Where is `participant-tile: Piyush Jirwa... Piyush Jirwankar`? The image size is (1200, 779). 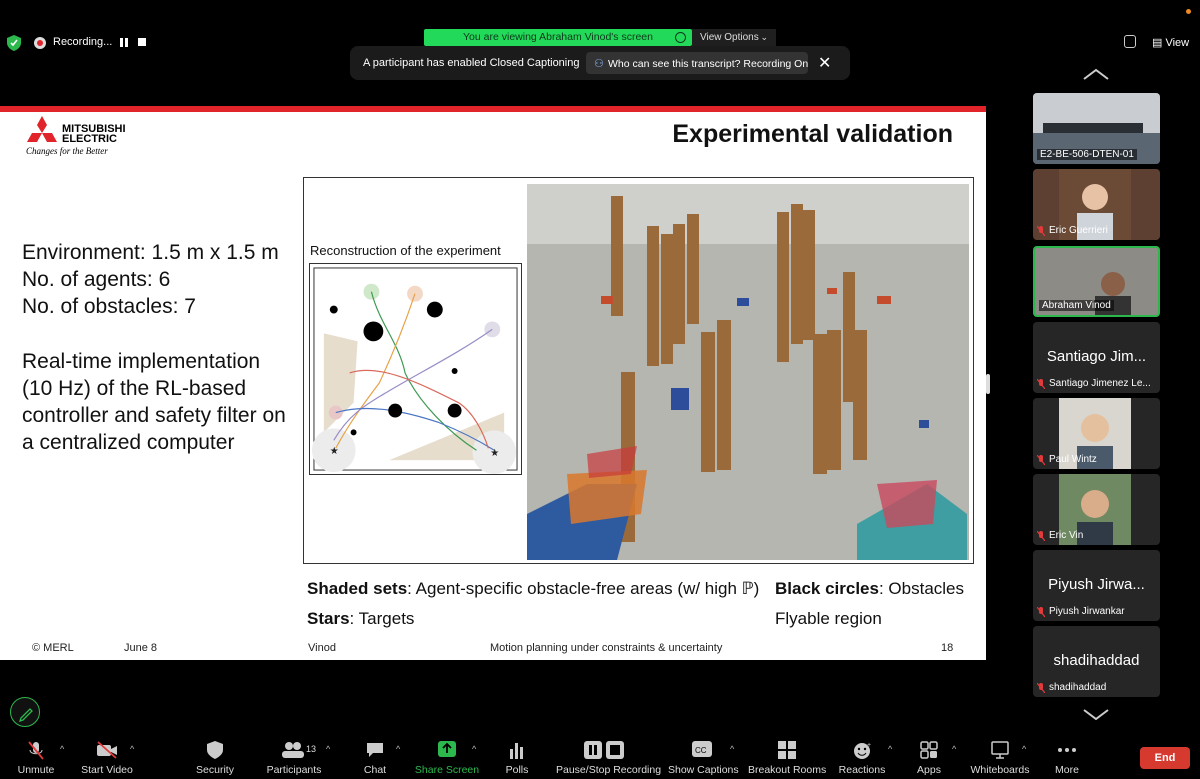 participant-tile: Piyush Jirwa... Piyush Jirwankar is located at coordinates (1096, 585).